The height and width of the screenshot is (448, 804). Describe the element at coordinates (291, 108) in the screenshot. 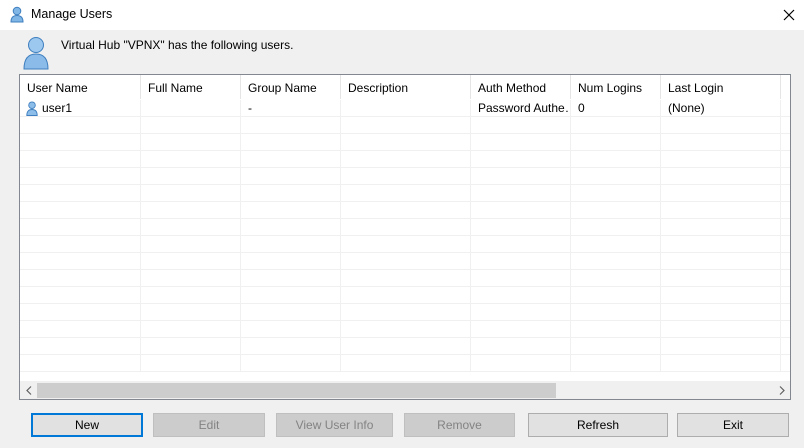

I see `cell-group-name: -` at that location.